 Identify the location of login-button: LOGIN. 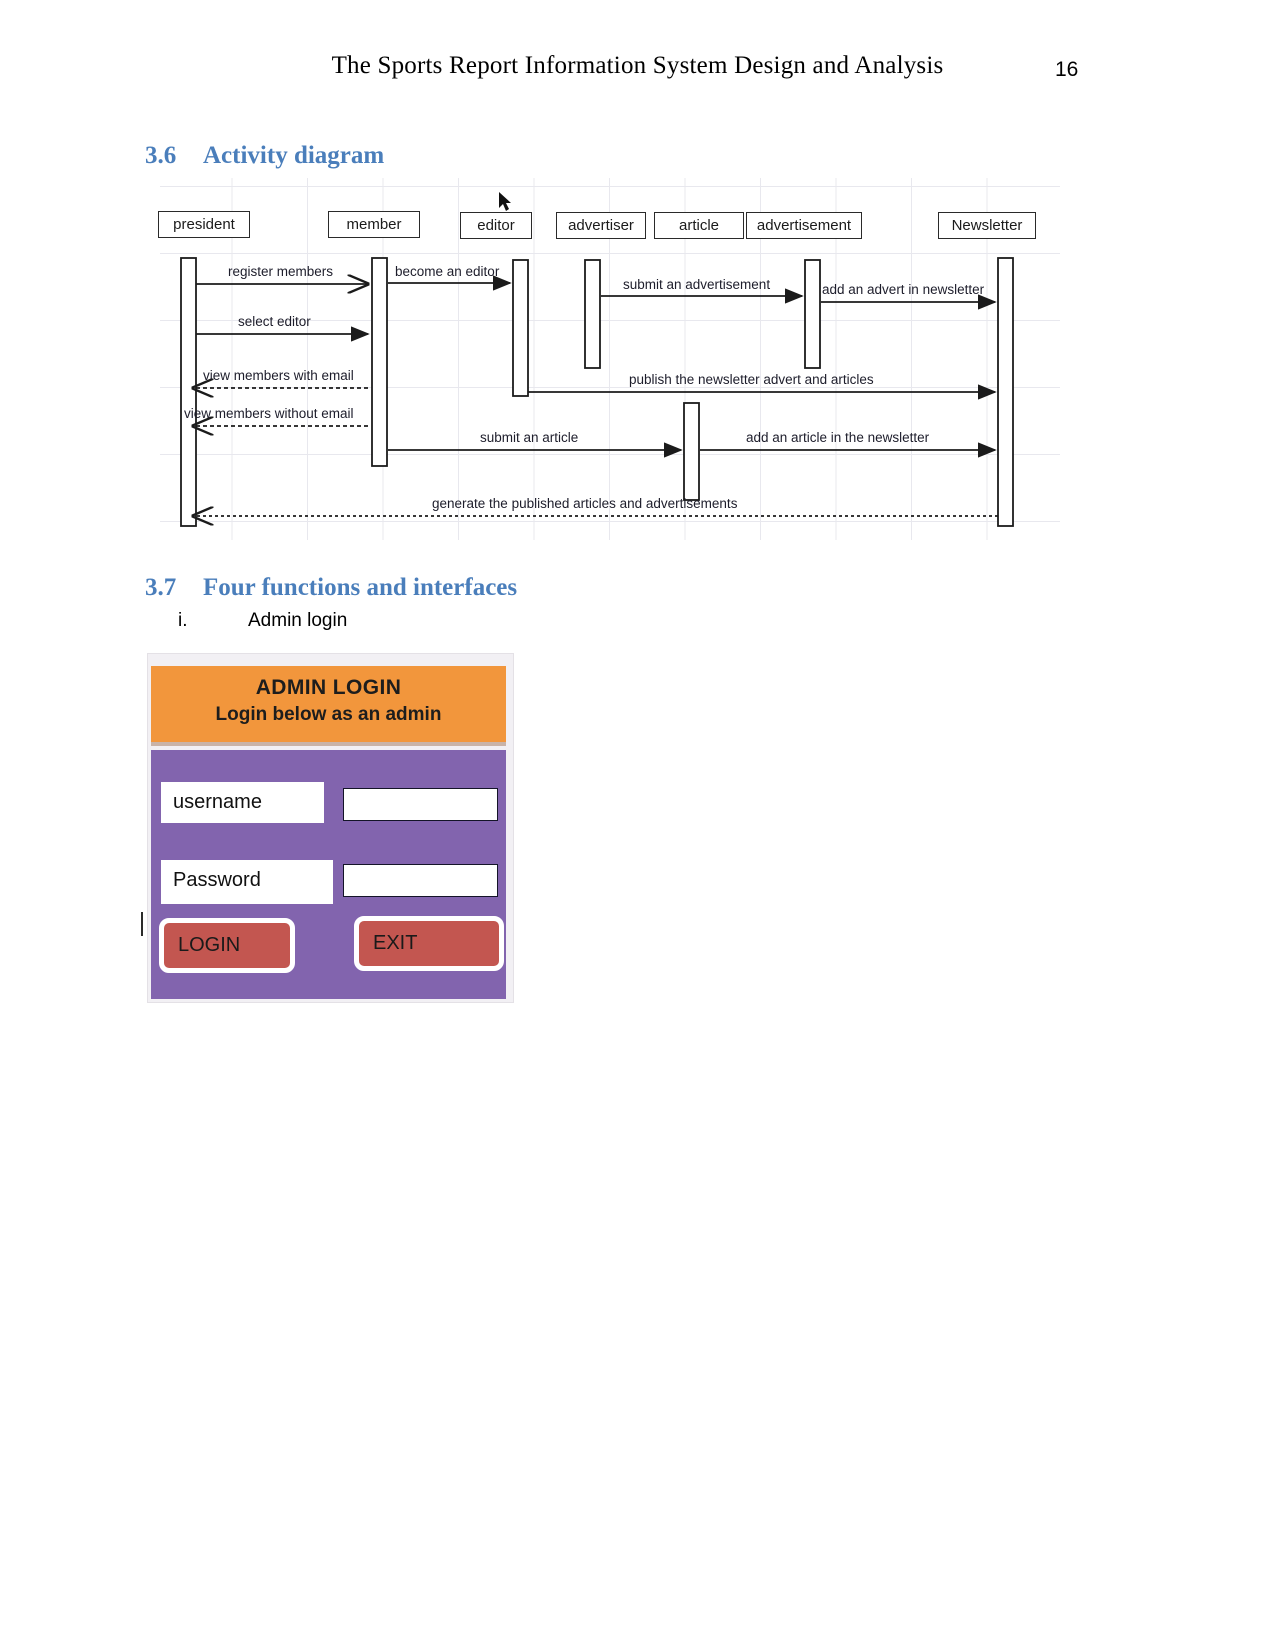
(227, 945).